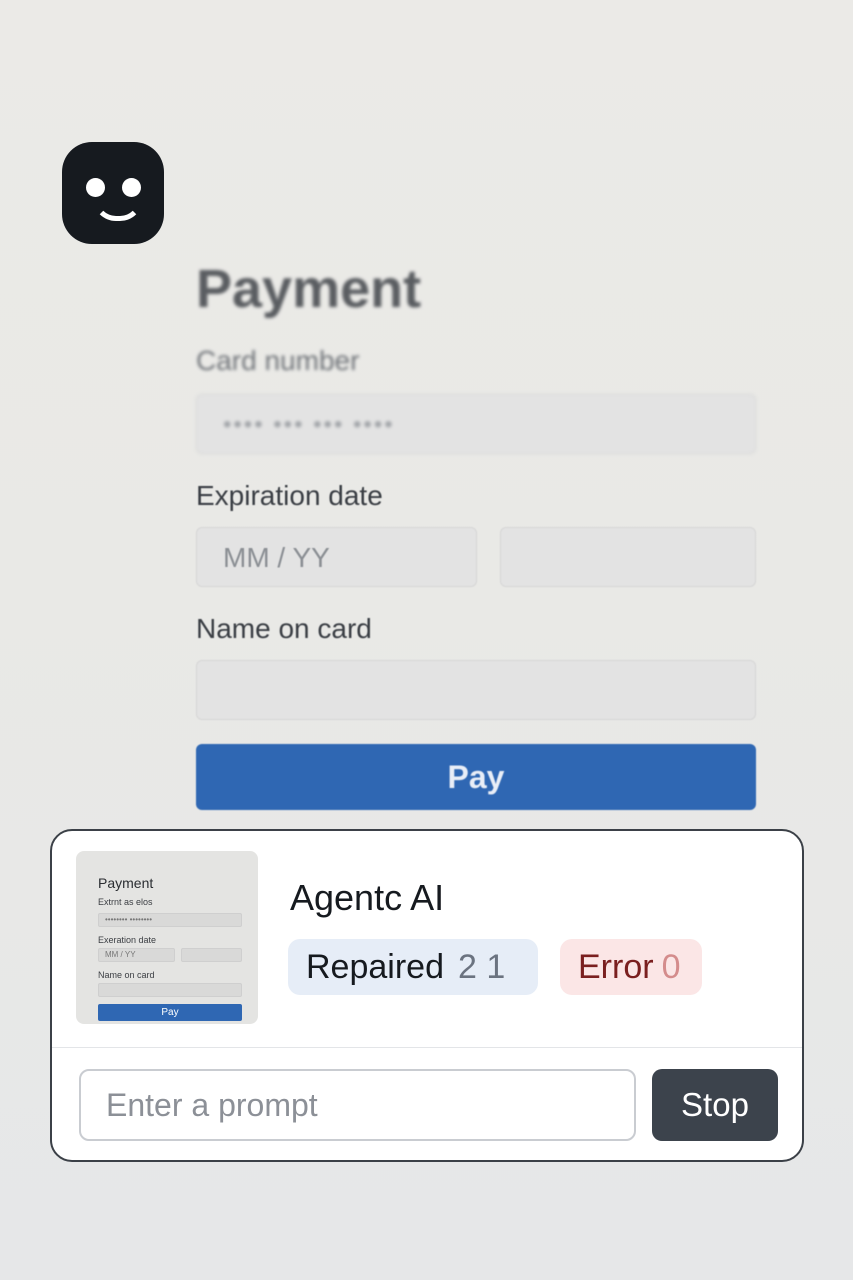 This screenshot has width=853, height=1280. I want to click on thumbnail-expiration-label: Exeration date, so click(127, 940).